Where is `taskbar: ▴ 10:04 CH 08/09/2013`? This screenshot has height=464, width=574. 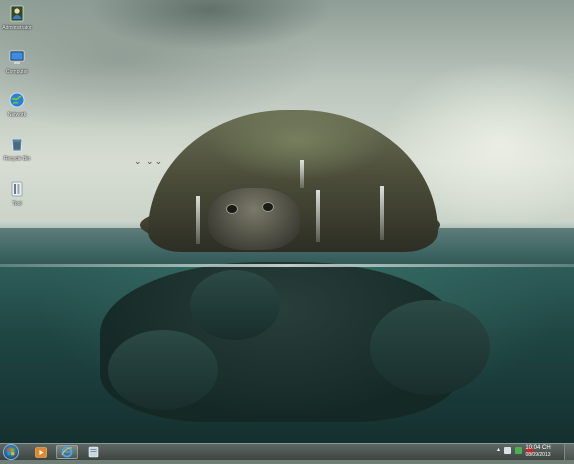 taskbar: ▴ 10:04 CH 08/09/2013 is located at coordinates (287, 451).